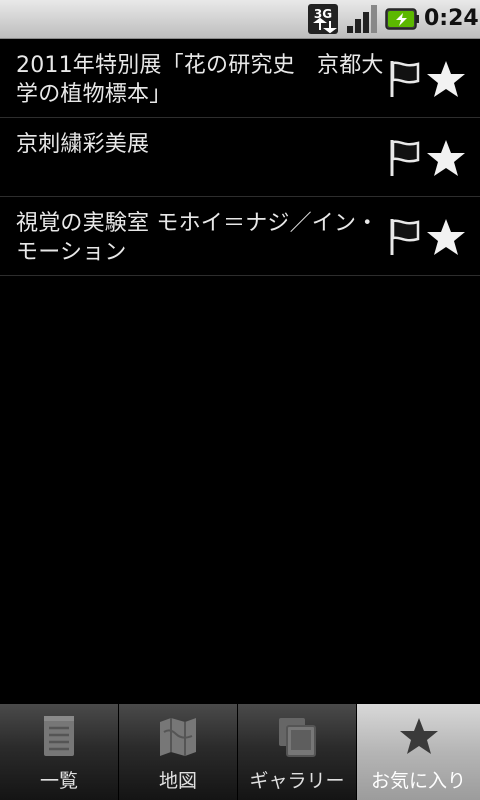 The image size is (480, 800). I want to click on list-item: 京刺繍彩美展, so click(240, 157).